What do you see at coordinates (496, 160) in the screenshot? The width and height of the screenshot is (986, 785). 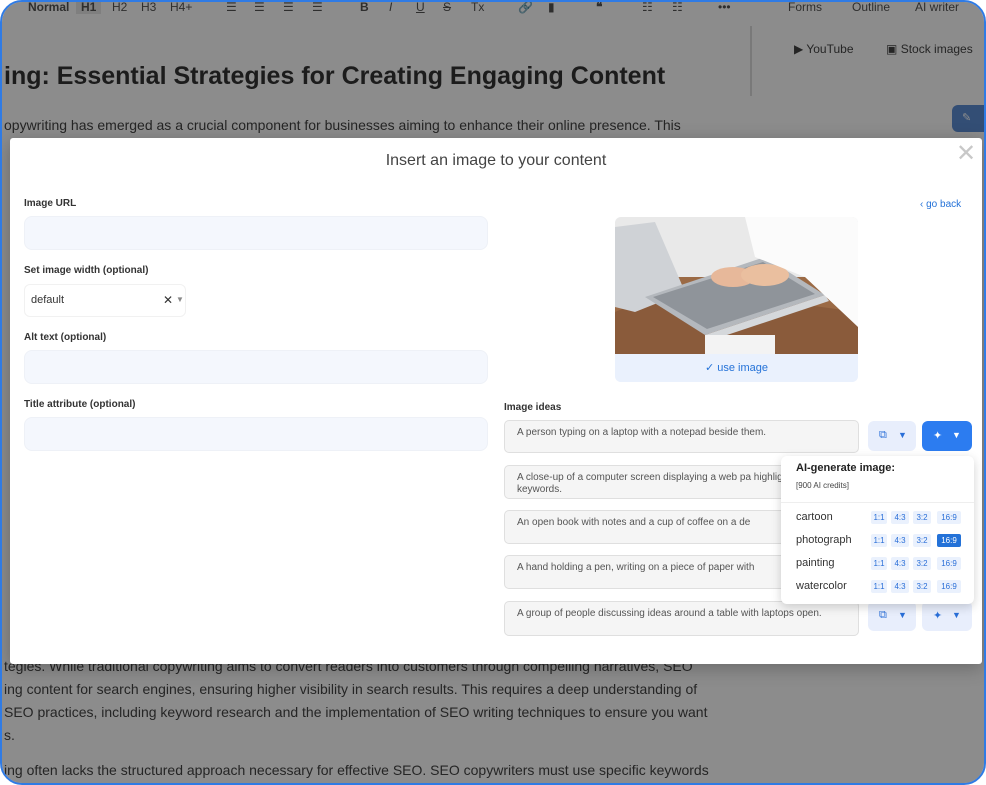 I see `modal-title: Insert an image to your content` at bounding box center [496, 160].